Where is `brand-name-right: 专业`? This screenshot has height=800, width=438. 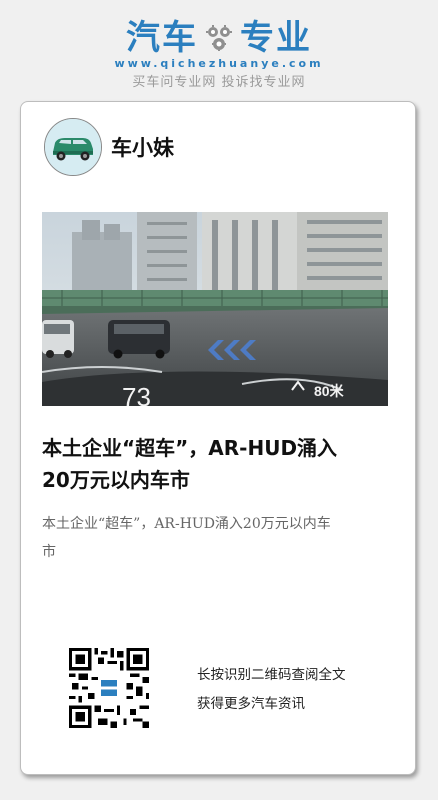 brand-name-right: 专业 is located at coordinates (276, 38).